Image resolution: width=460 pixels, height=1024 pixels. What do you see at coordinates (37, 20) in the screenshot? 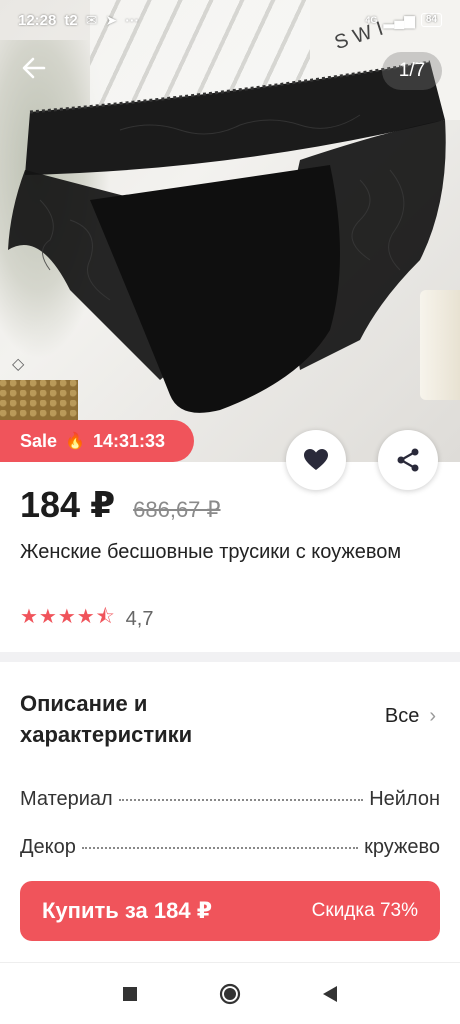
I see `status-time: 12:28` at bounding box center [37, 20].